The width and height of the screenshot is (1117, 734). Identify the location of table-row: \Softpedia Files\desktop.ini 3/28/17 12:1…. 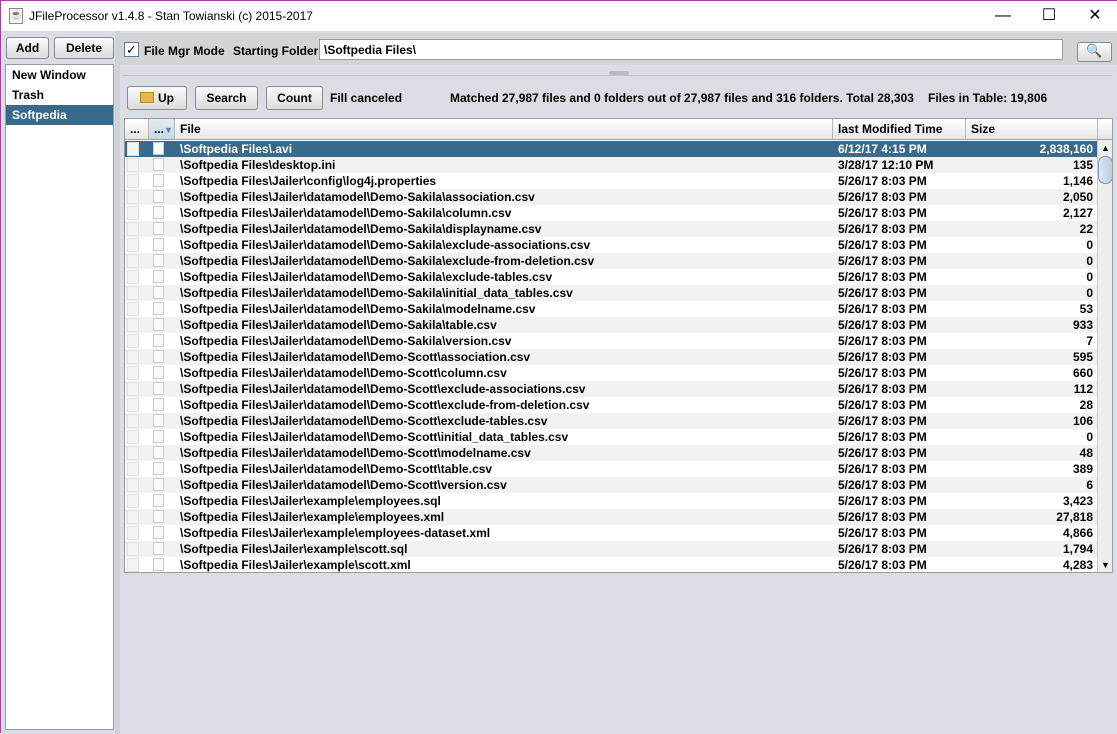
(611, 165).